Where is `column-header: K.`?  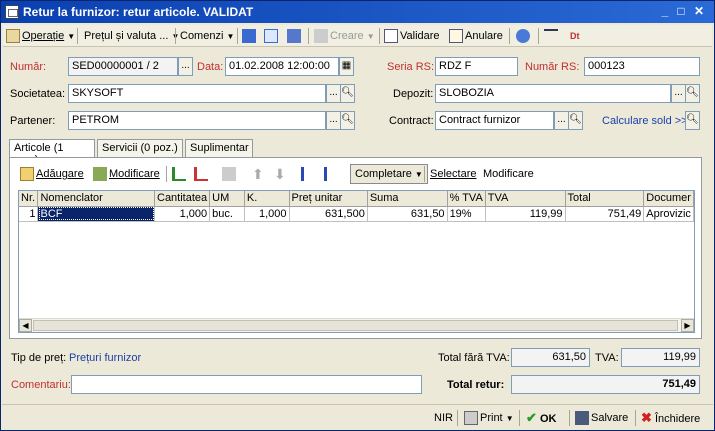
column-header: K. is located at coordinates (267, 199).